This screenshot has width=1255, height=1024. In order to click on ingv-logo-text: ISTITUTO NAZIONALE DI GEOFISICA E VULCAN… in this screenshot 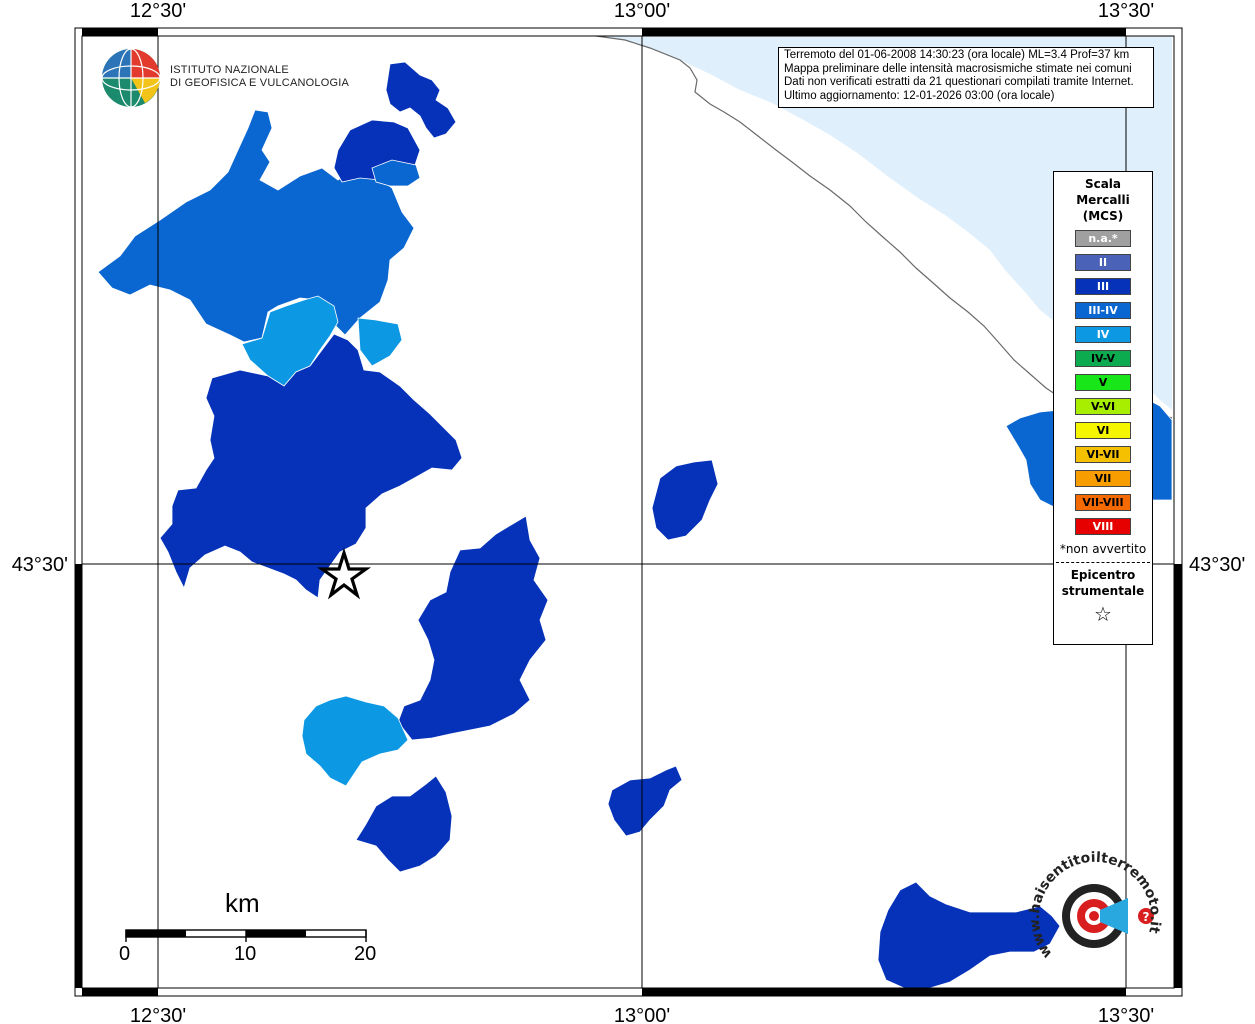, I will do `click(259, 77)`.